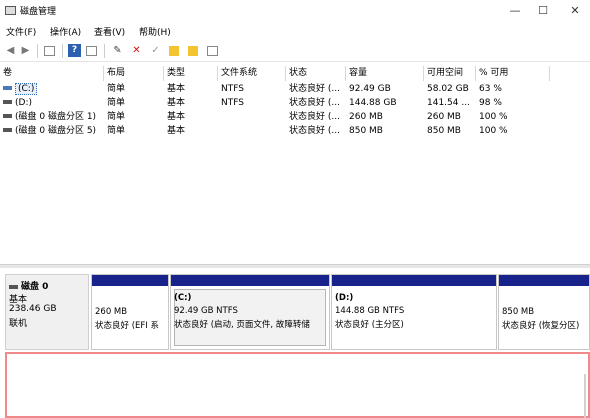 The width and height of the screenshot is (590, 418). What do you see at coordinates (10, 10) in the screenshot?
I see `disk-management-app-icon` at bounding box center [10, 10].